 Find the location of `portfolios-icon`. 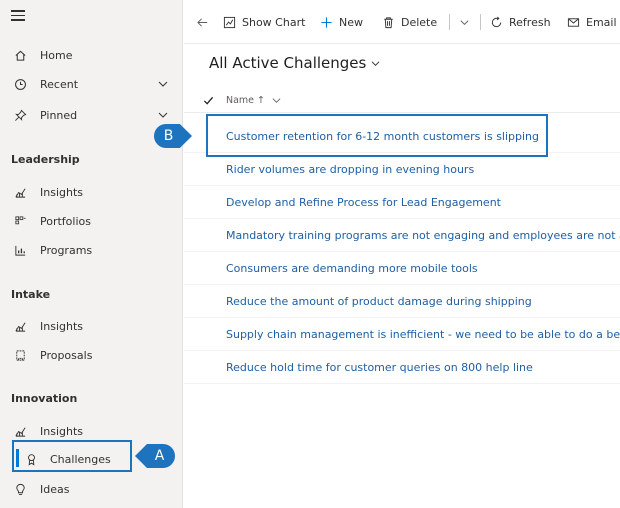

portfolios-icon is located at coordinates (20, 221).